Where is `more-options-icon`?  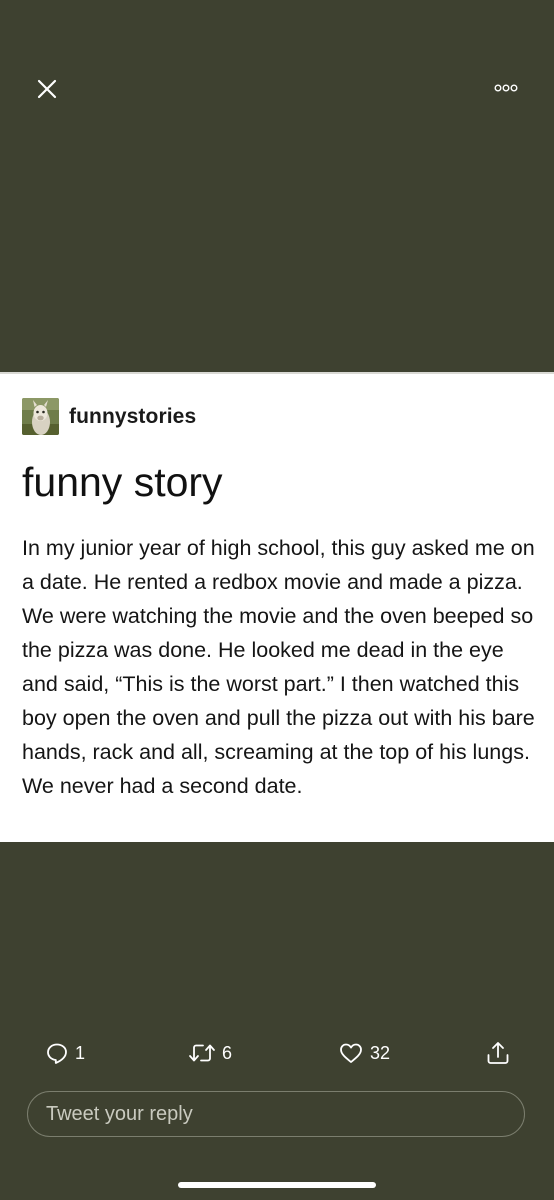 more-options-icon is located at coordinates (506, 88).